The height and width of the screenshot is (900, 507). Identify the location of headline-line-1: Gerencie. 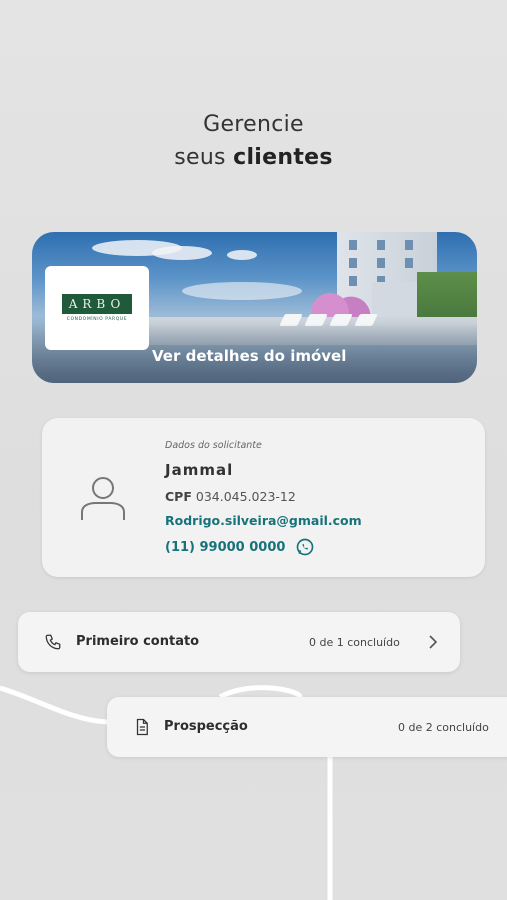
(253, 124).